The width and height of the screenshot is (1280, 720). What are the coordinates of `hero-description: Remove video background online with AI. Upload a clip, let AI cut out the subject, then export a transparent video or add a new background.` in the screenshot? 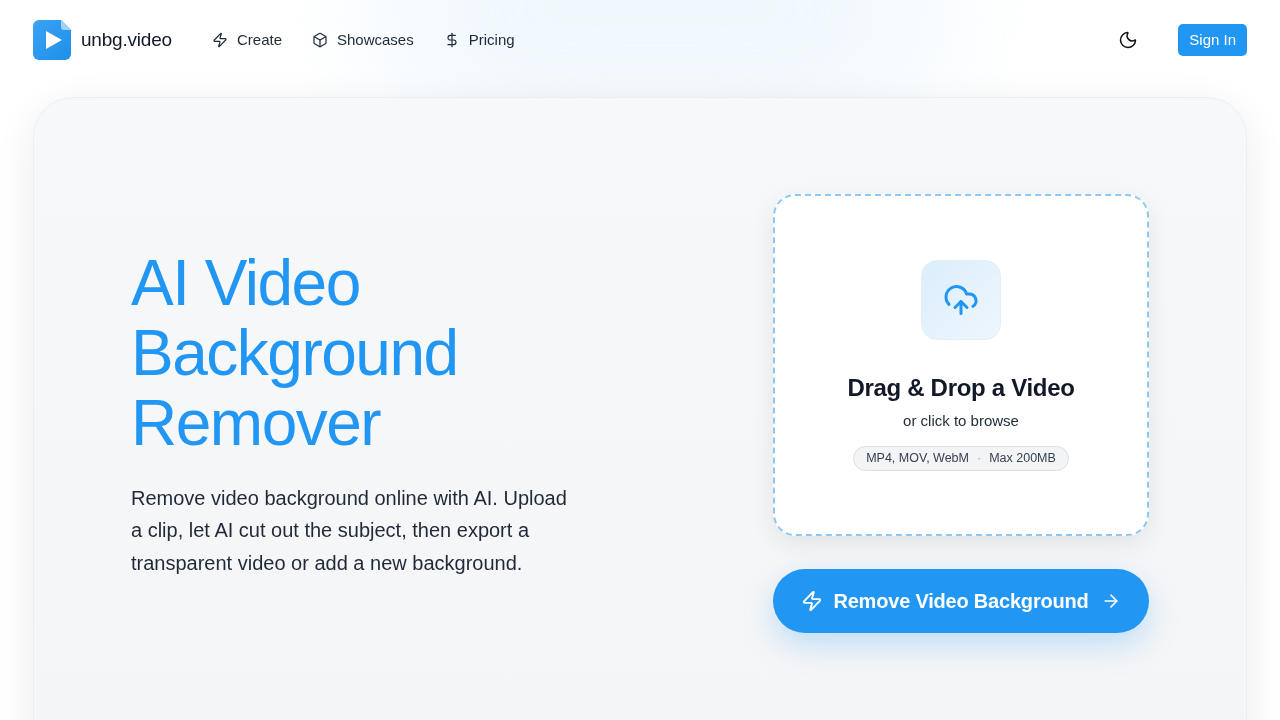 It's located at (349, 530).